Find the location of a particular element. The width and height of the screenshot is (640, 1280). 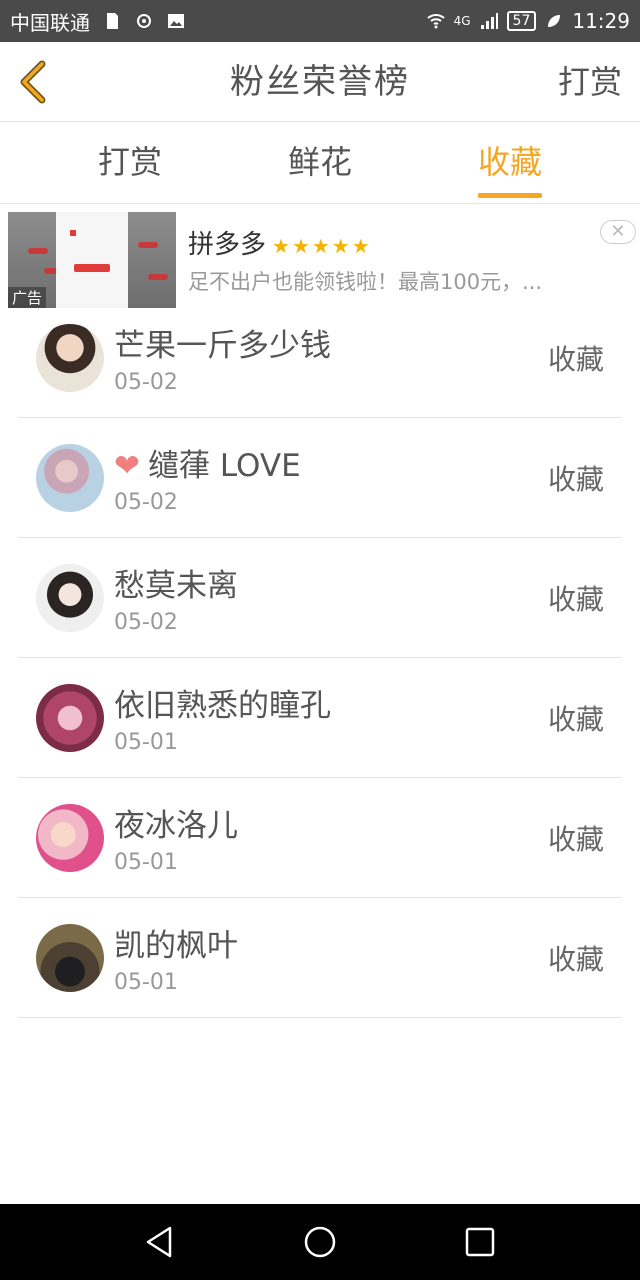

user-name-text: 缱葎 LOVE is located at coordinates (224, 466).